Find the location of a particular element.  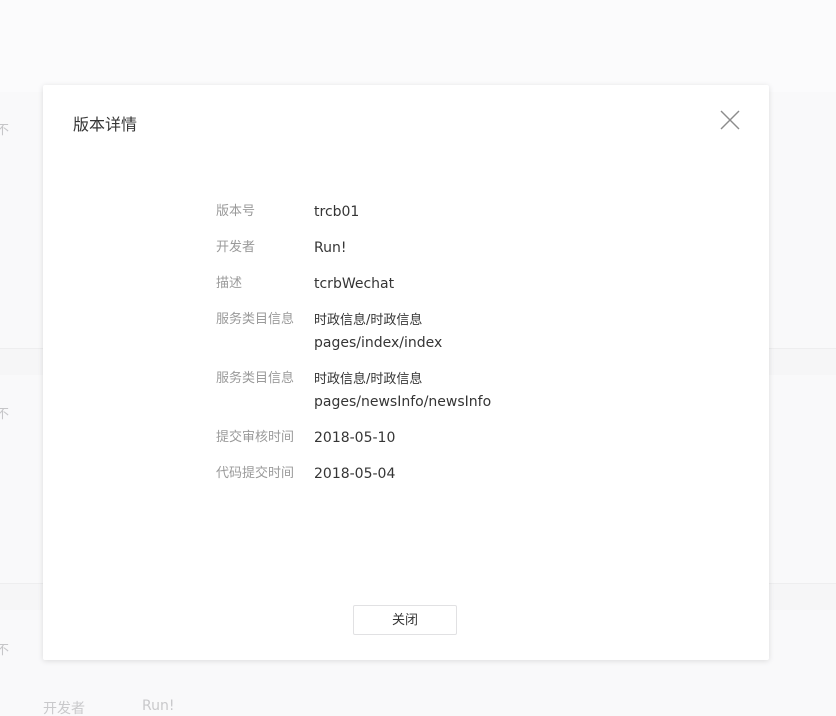

info-row-service-category: 服务类目信息 时政信息/时政信息 pages/newsInfo/newsInfo is located at coordinates (426, 390).